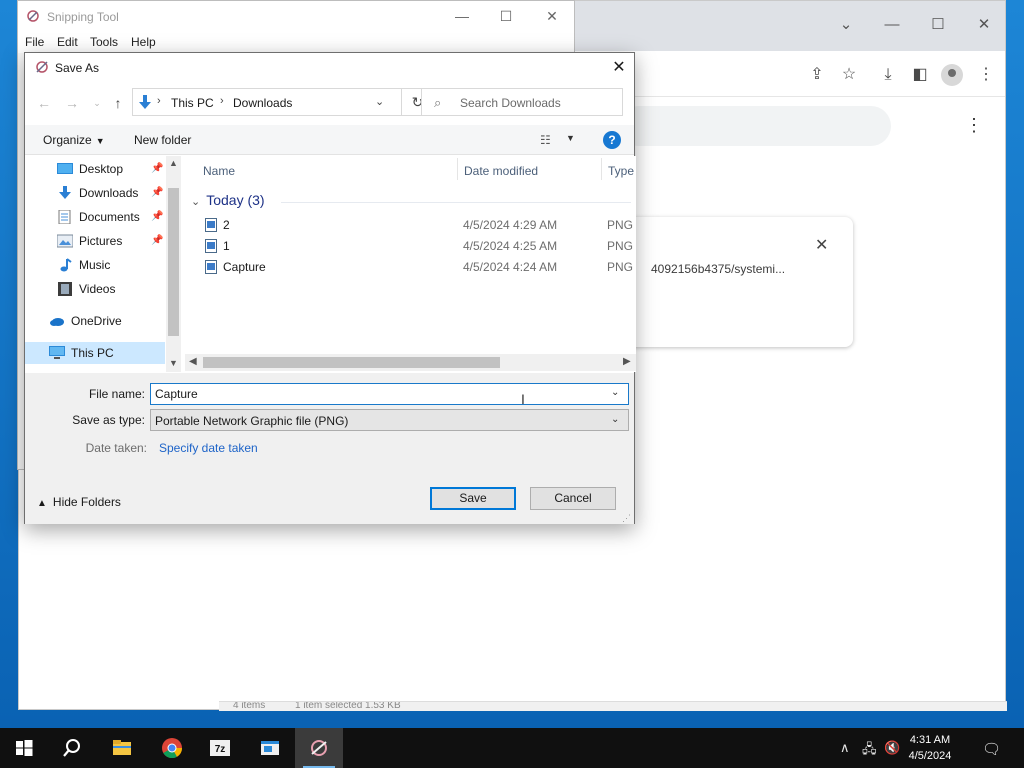 This screenshot has height=768, width=1024. I want to click on column-header-type: Type, so click(621, 169).